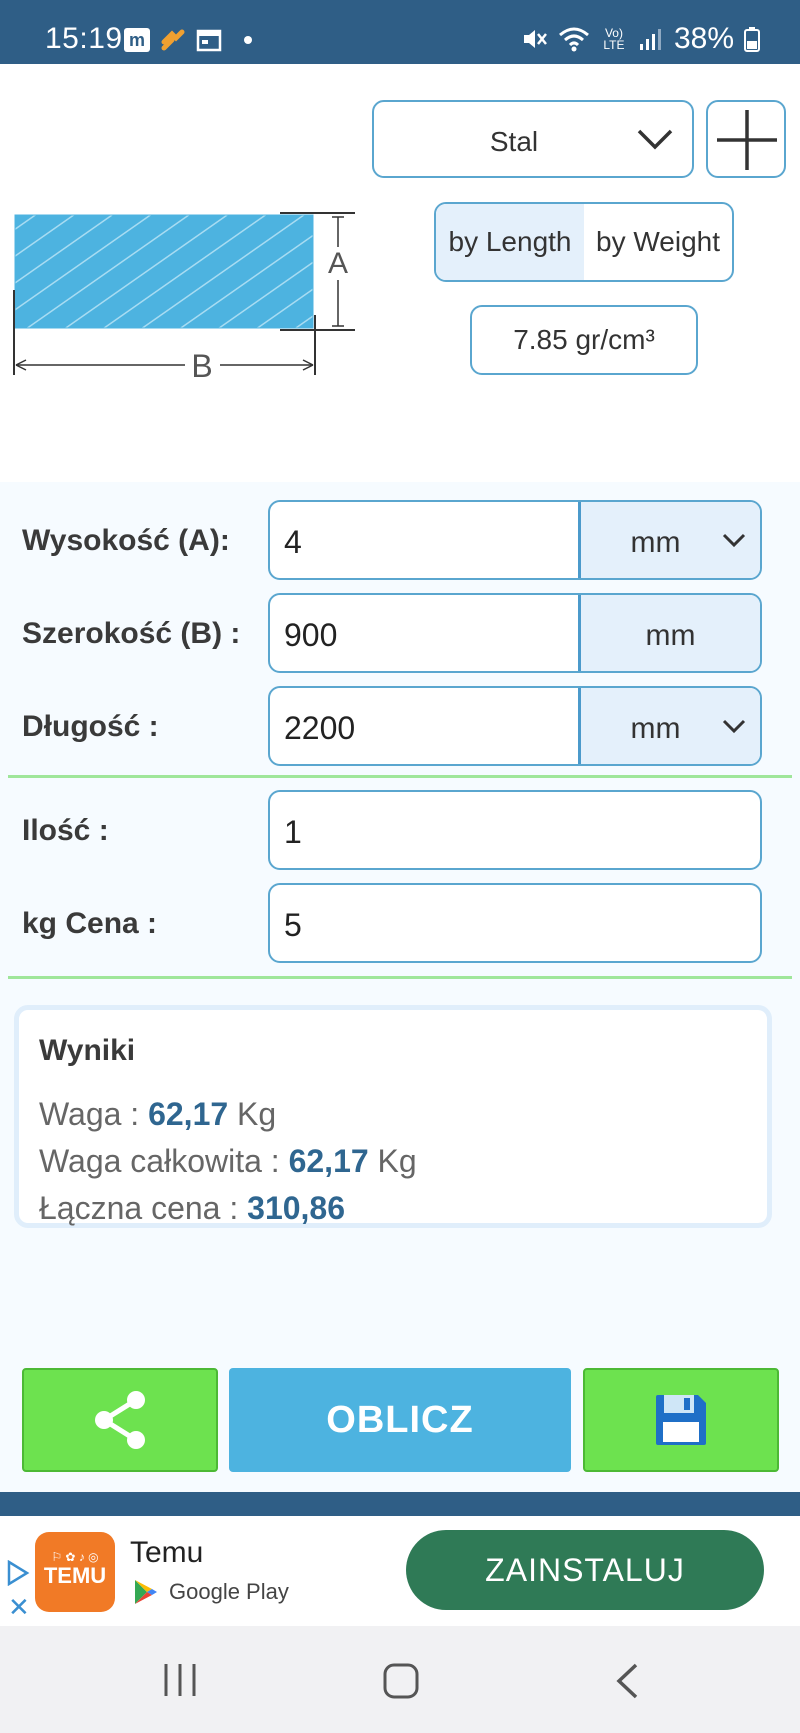 The width and height of the screenshot is (800, 1733). What do you see at coordinates (180, 1680) in the screenshot?
I see `recent-apps-icon` at bounding box center [180, 1680].